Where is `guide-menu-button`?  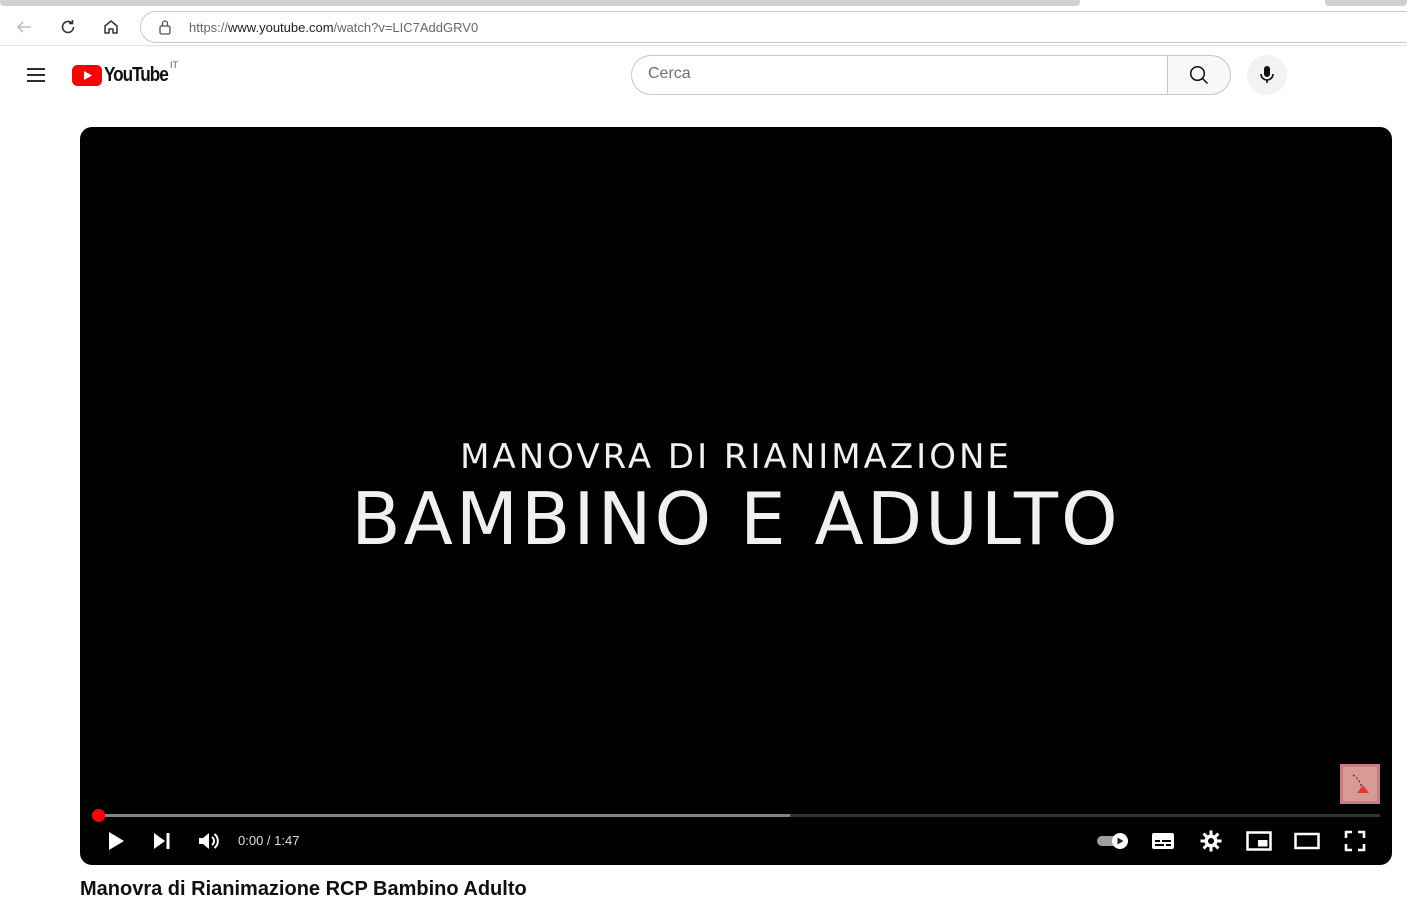 guide-menu-button is located at coordinates (36, 75).